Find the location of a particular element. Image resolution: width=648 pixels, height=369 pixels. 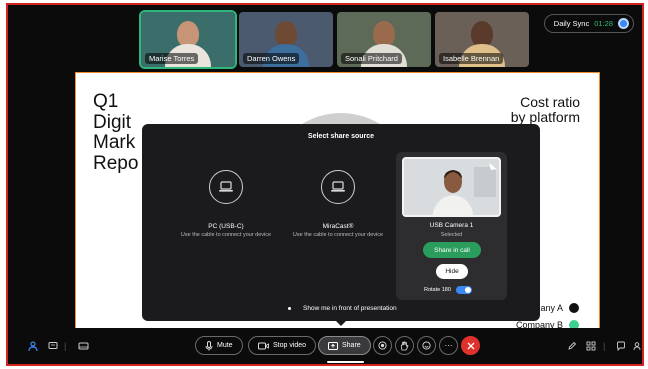

reactions-button is located at coordinates (426, 345).